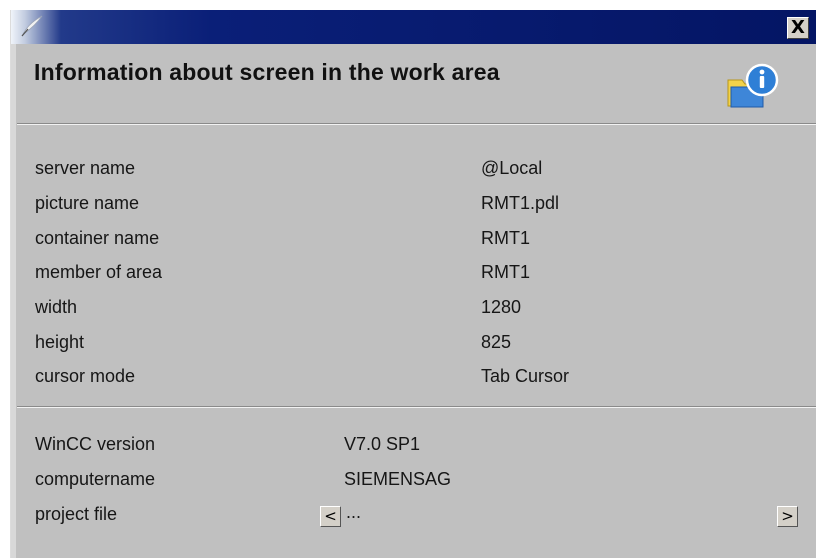 The height and width of the screenshot is (558, 816). I want to click on value-computername: SIEMENSAG, so click(398, 479).